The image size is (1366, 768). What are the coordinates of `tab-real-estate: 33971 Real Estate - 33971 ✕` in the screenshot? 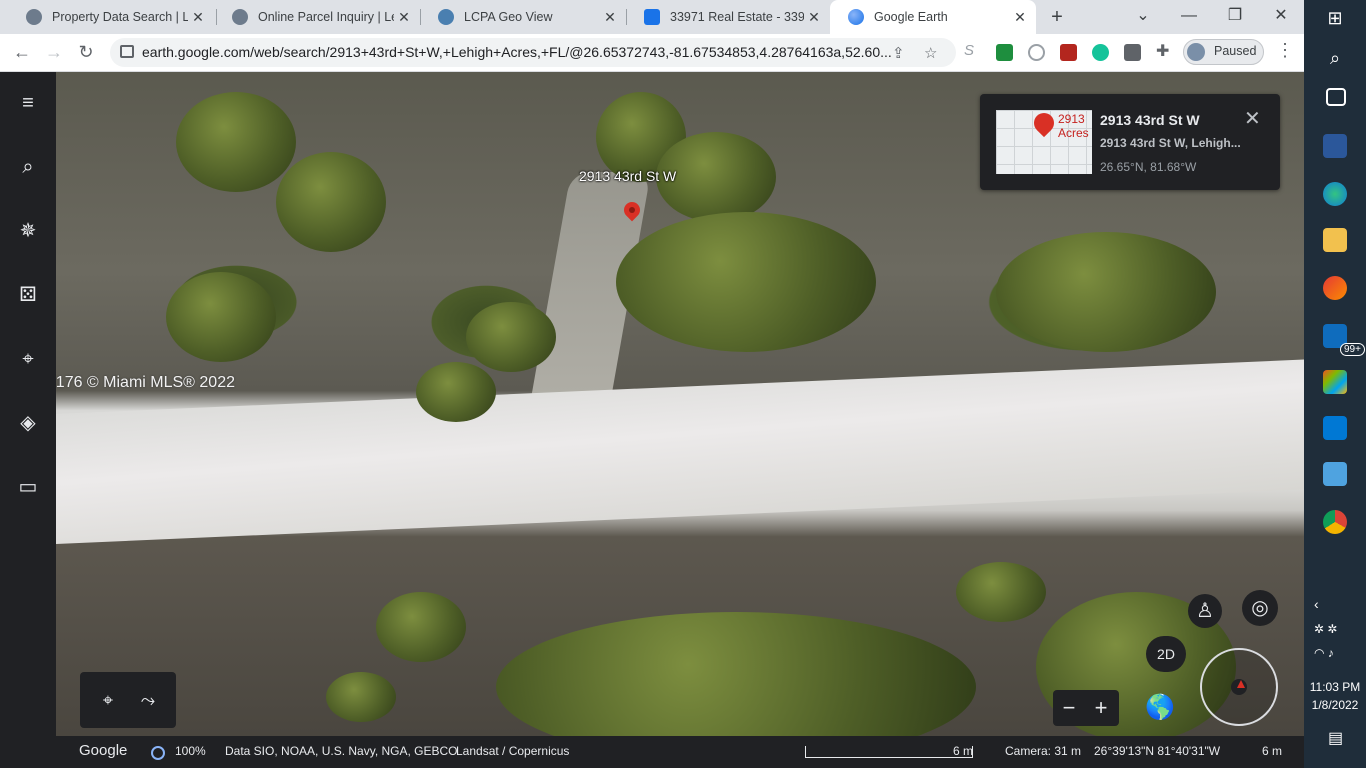 It's located at (728, 17).